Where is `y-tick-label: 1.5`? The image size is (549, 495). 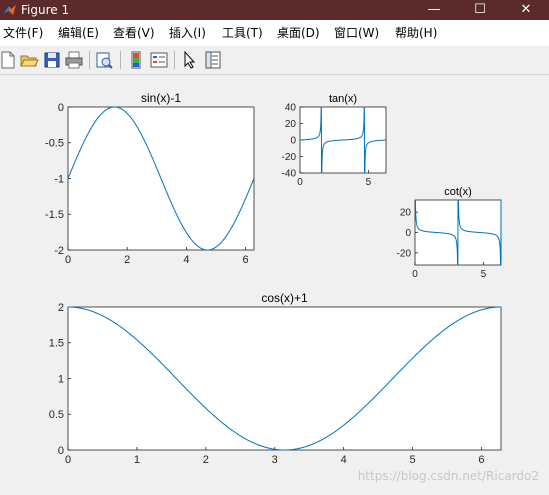
y-tick-label: 1.5 is located at coordinates (56, 344).